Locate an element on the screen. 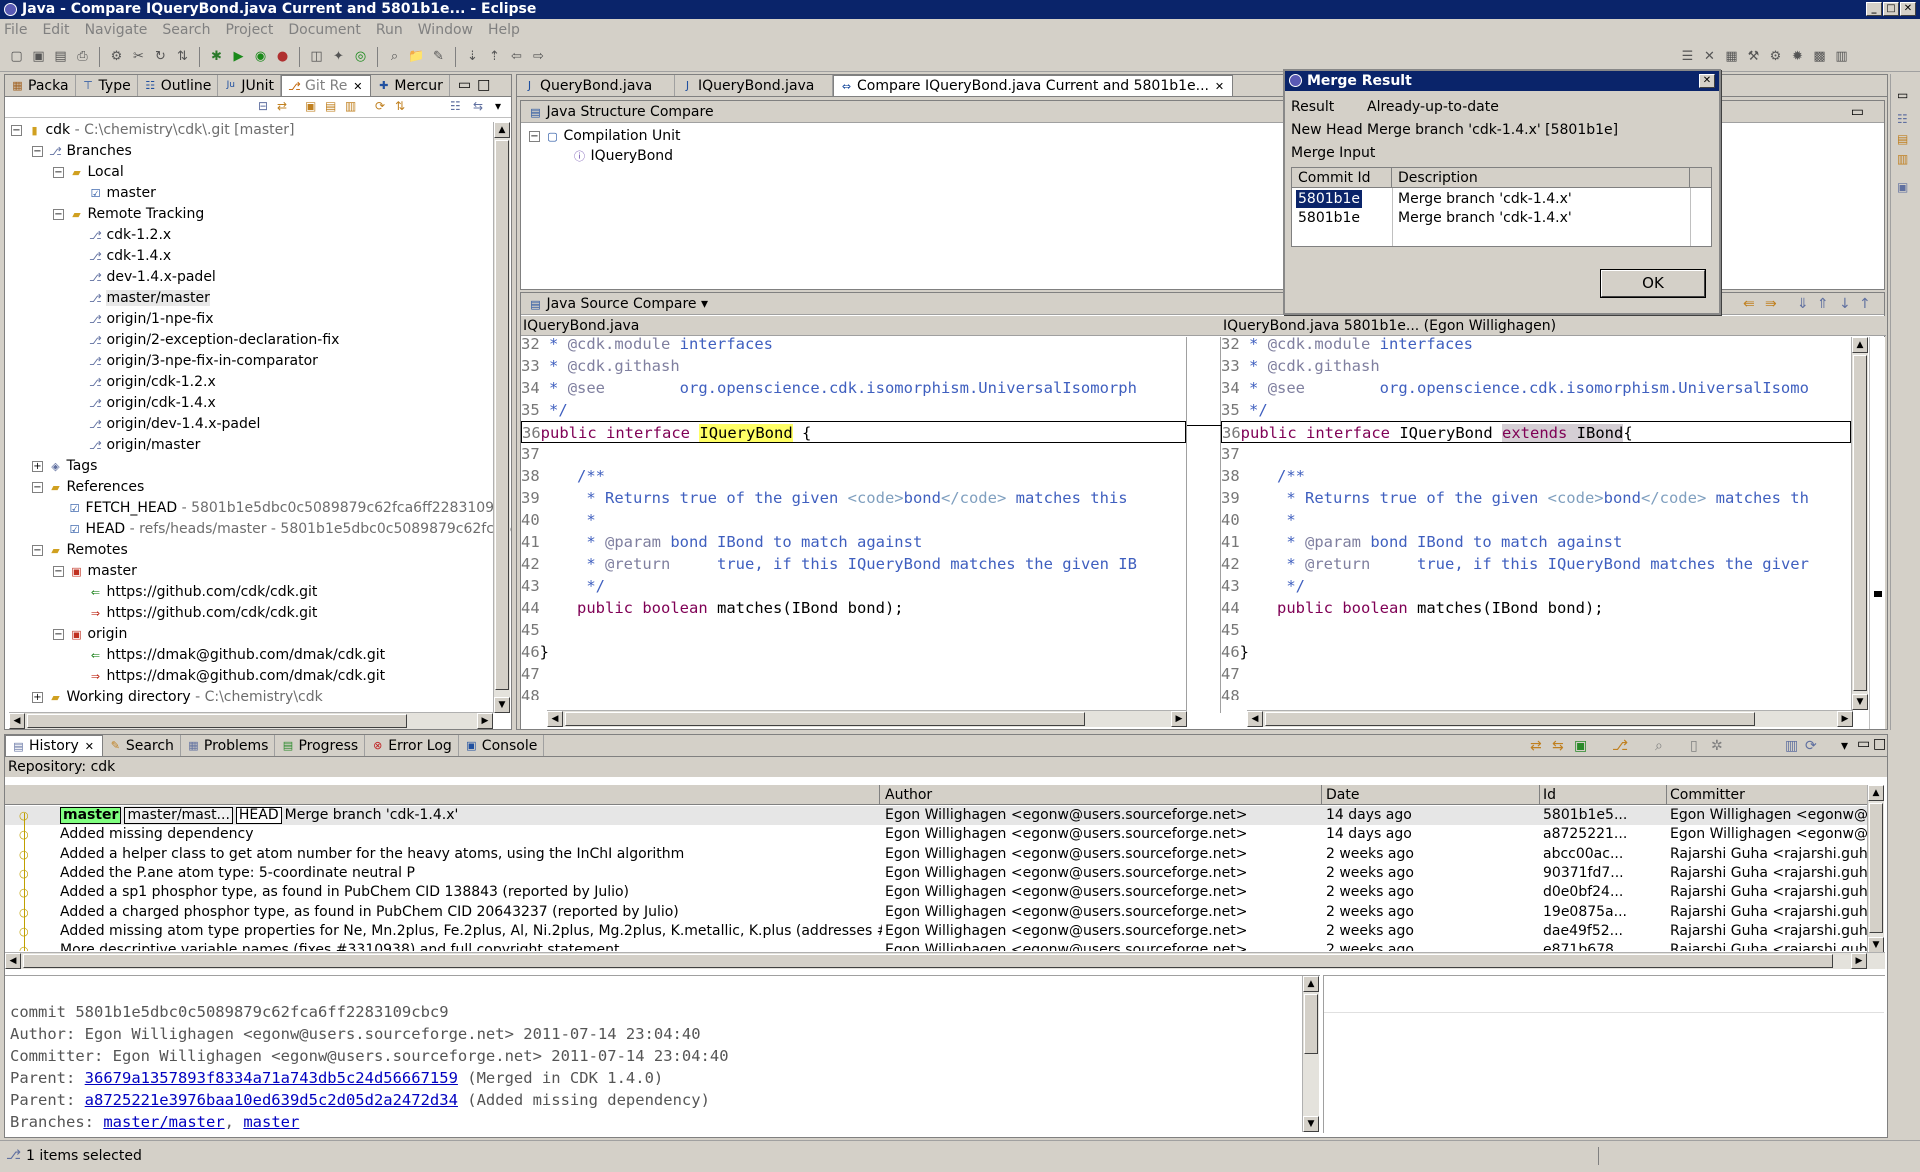 This screenshot has width=1920, height=1172. tab-querybond: J QueryBond.java is located at coordinates (596, 85).